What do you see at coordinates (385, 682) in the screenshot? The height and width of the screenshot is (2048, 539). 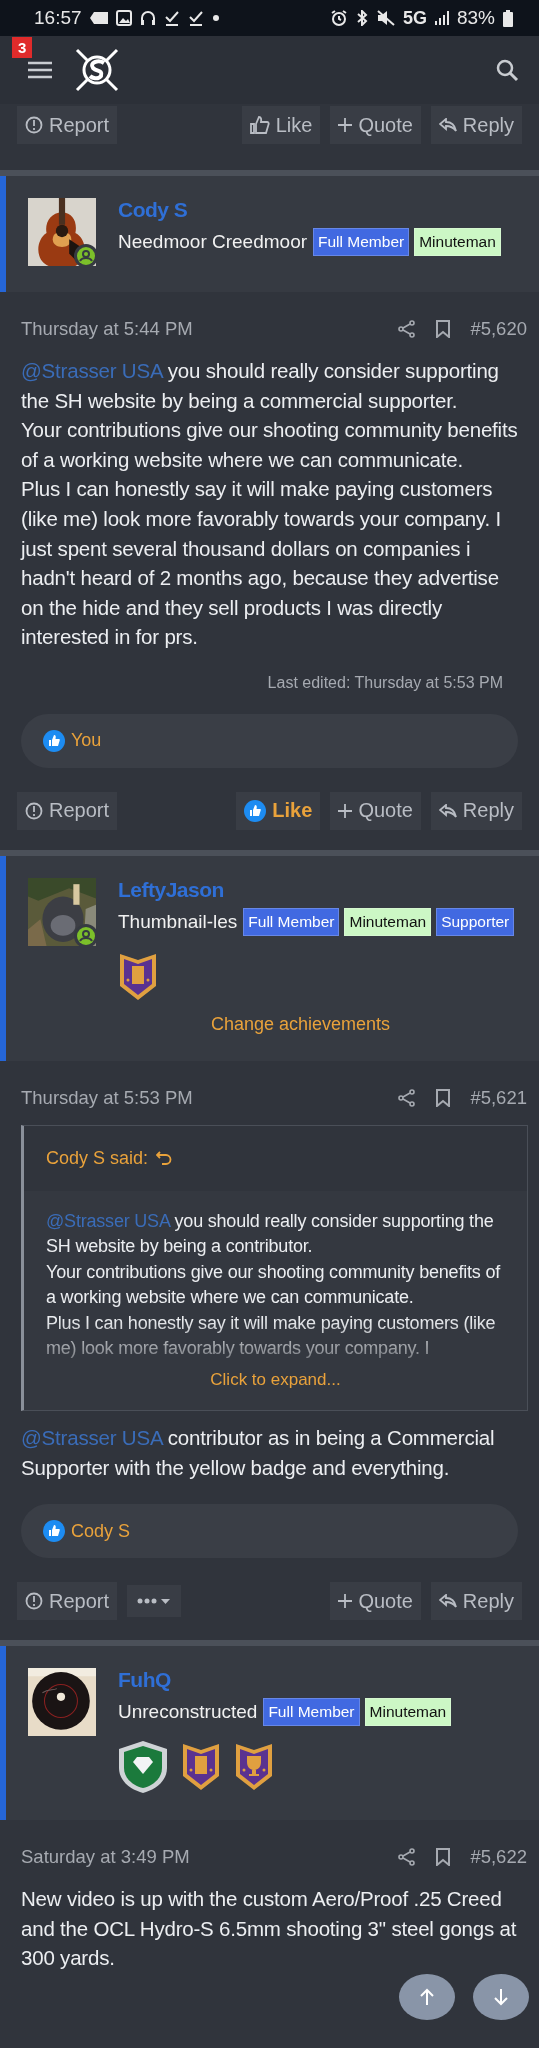 I see `last-edited-note: Last edited: Thursday at 5:53 PM` at bounding box center [385, 682].